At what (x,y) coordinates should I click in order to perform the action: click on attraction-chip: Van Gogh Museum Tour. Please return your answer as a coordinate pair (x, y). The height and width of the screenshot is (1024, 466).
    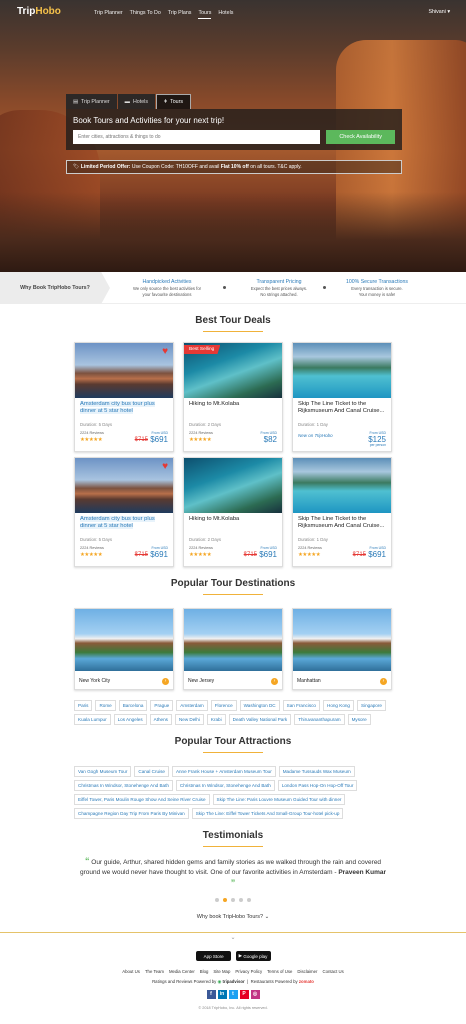
    Looking at the image, I should click on (103, 771).